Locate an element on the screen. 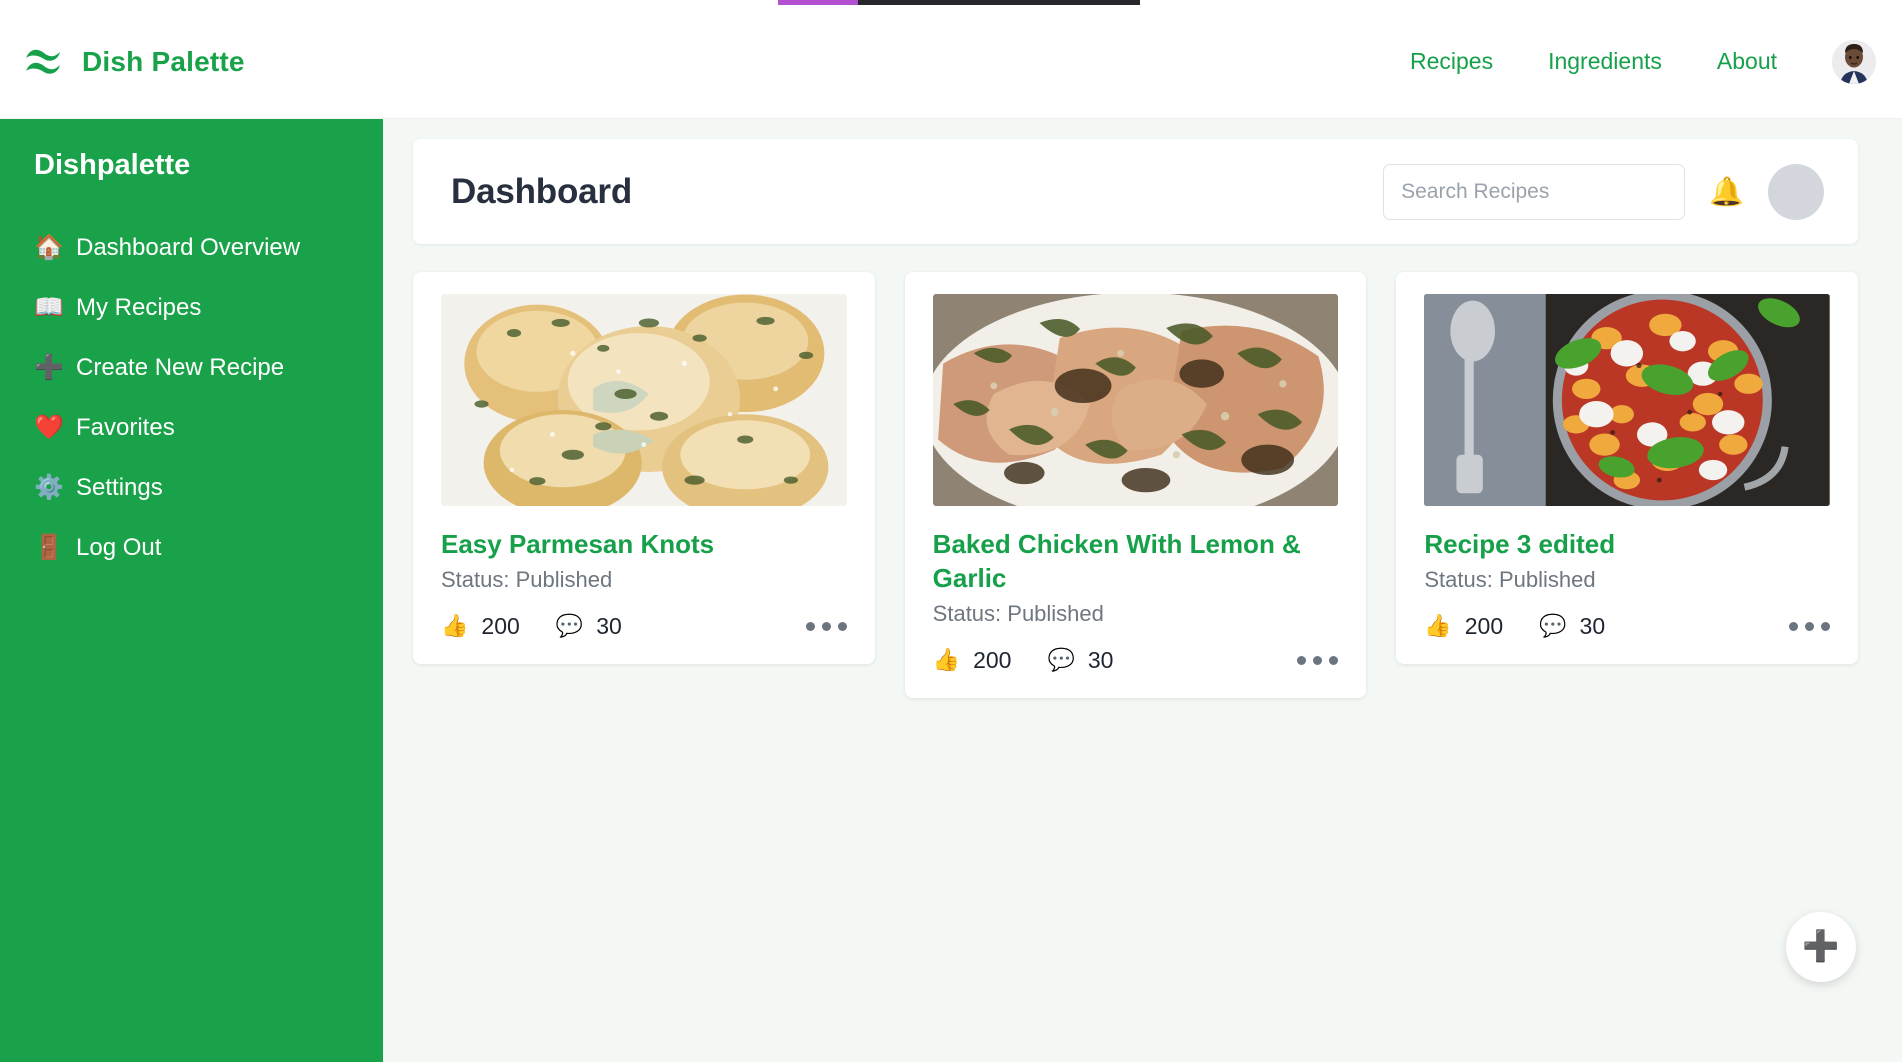  sidebar-item-log-out: 🚪 Log Out is located at coordinates (208, 548).